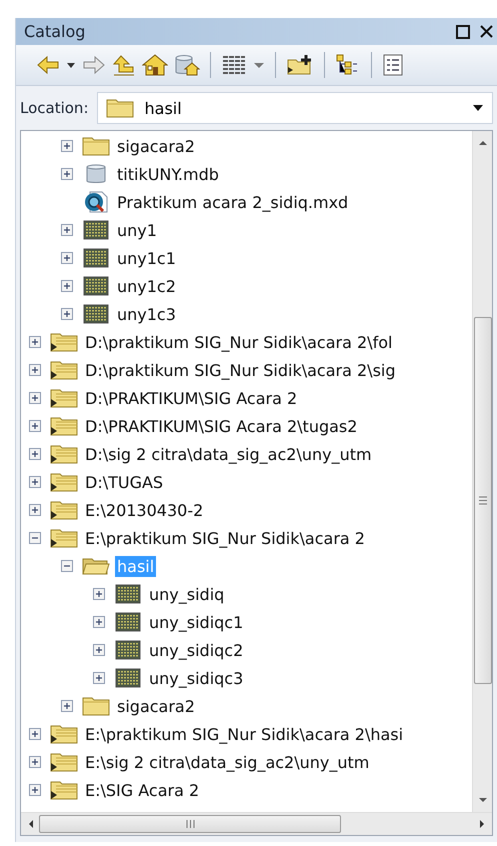 The width and height of the screenshot is (497, 846). Describe the element at coordinates (96, 566) in the screenshot. I see `open-folder-icon` at that location.